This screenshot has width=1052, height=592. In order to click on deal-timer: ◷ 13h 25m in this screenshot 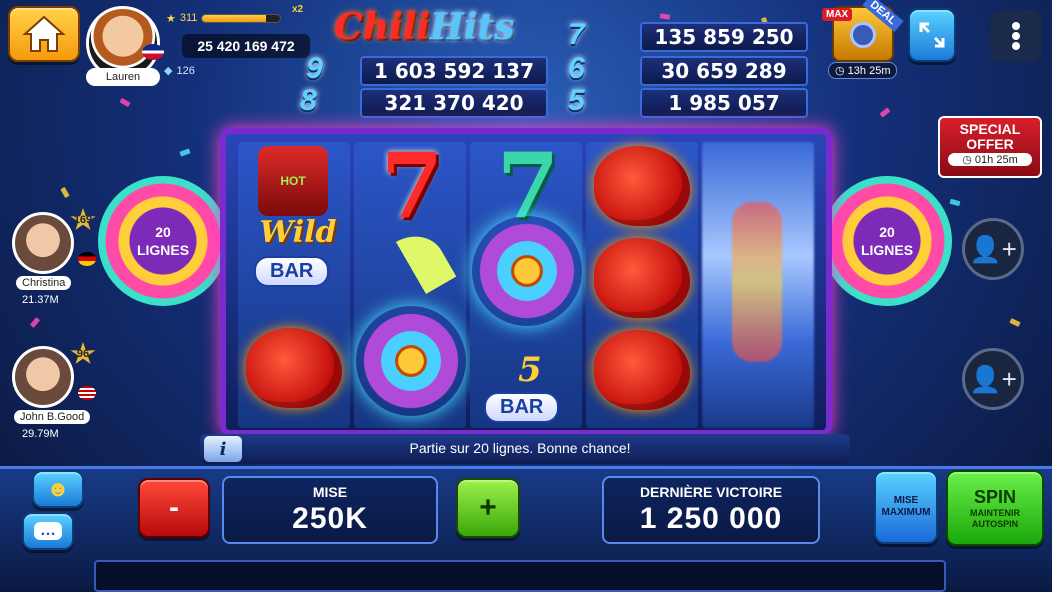, I will do `click(863, 70)`.